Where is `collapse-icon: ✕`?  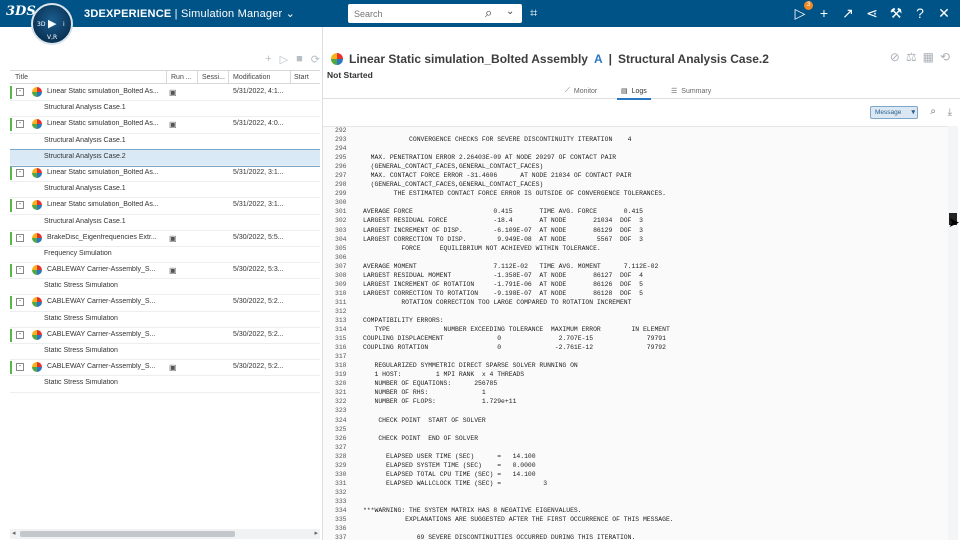
collapse-icon: ✕ is located at coordinates (944, 14).